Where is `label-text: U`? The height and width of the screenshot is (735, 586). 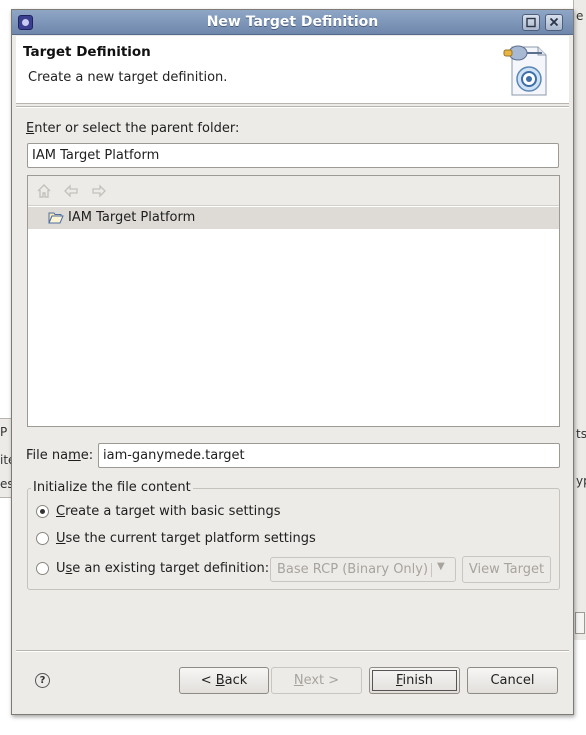
label-text: U is located at coordinates (61, 568).